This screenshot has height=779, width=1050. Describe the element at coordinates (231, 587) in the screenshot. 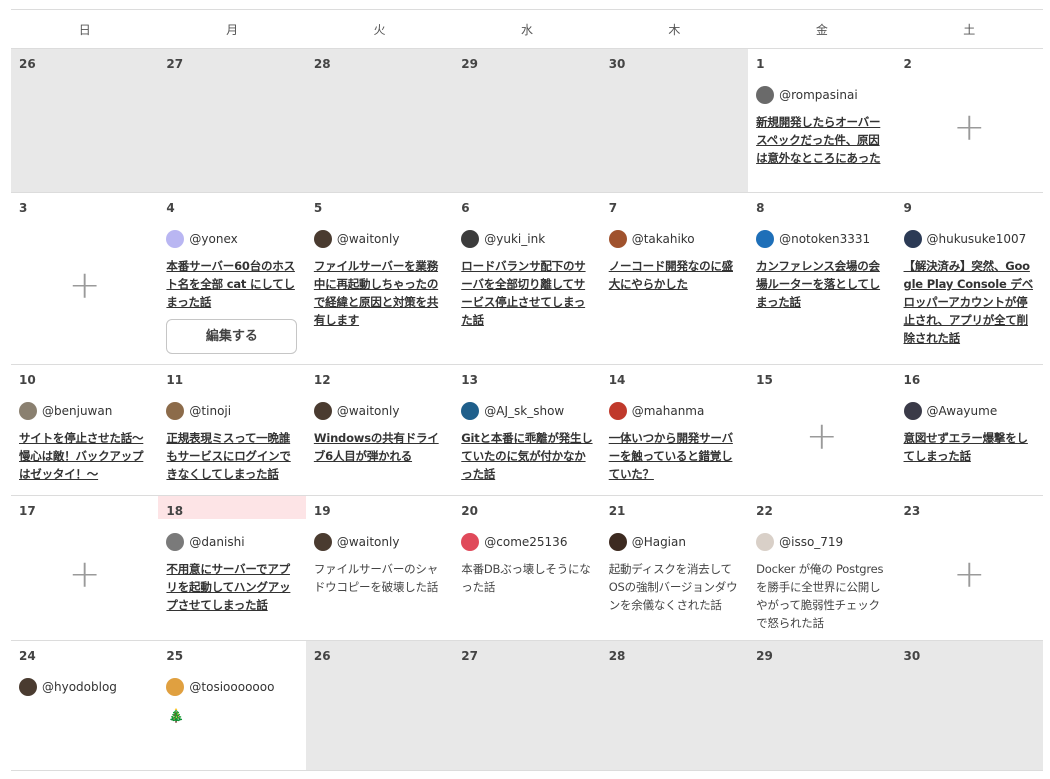

I see `article-title-link: 不用意にサーバーでアプリを起動してハングアップさせてしまった話` at that location.